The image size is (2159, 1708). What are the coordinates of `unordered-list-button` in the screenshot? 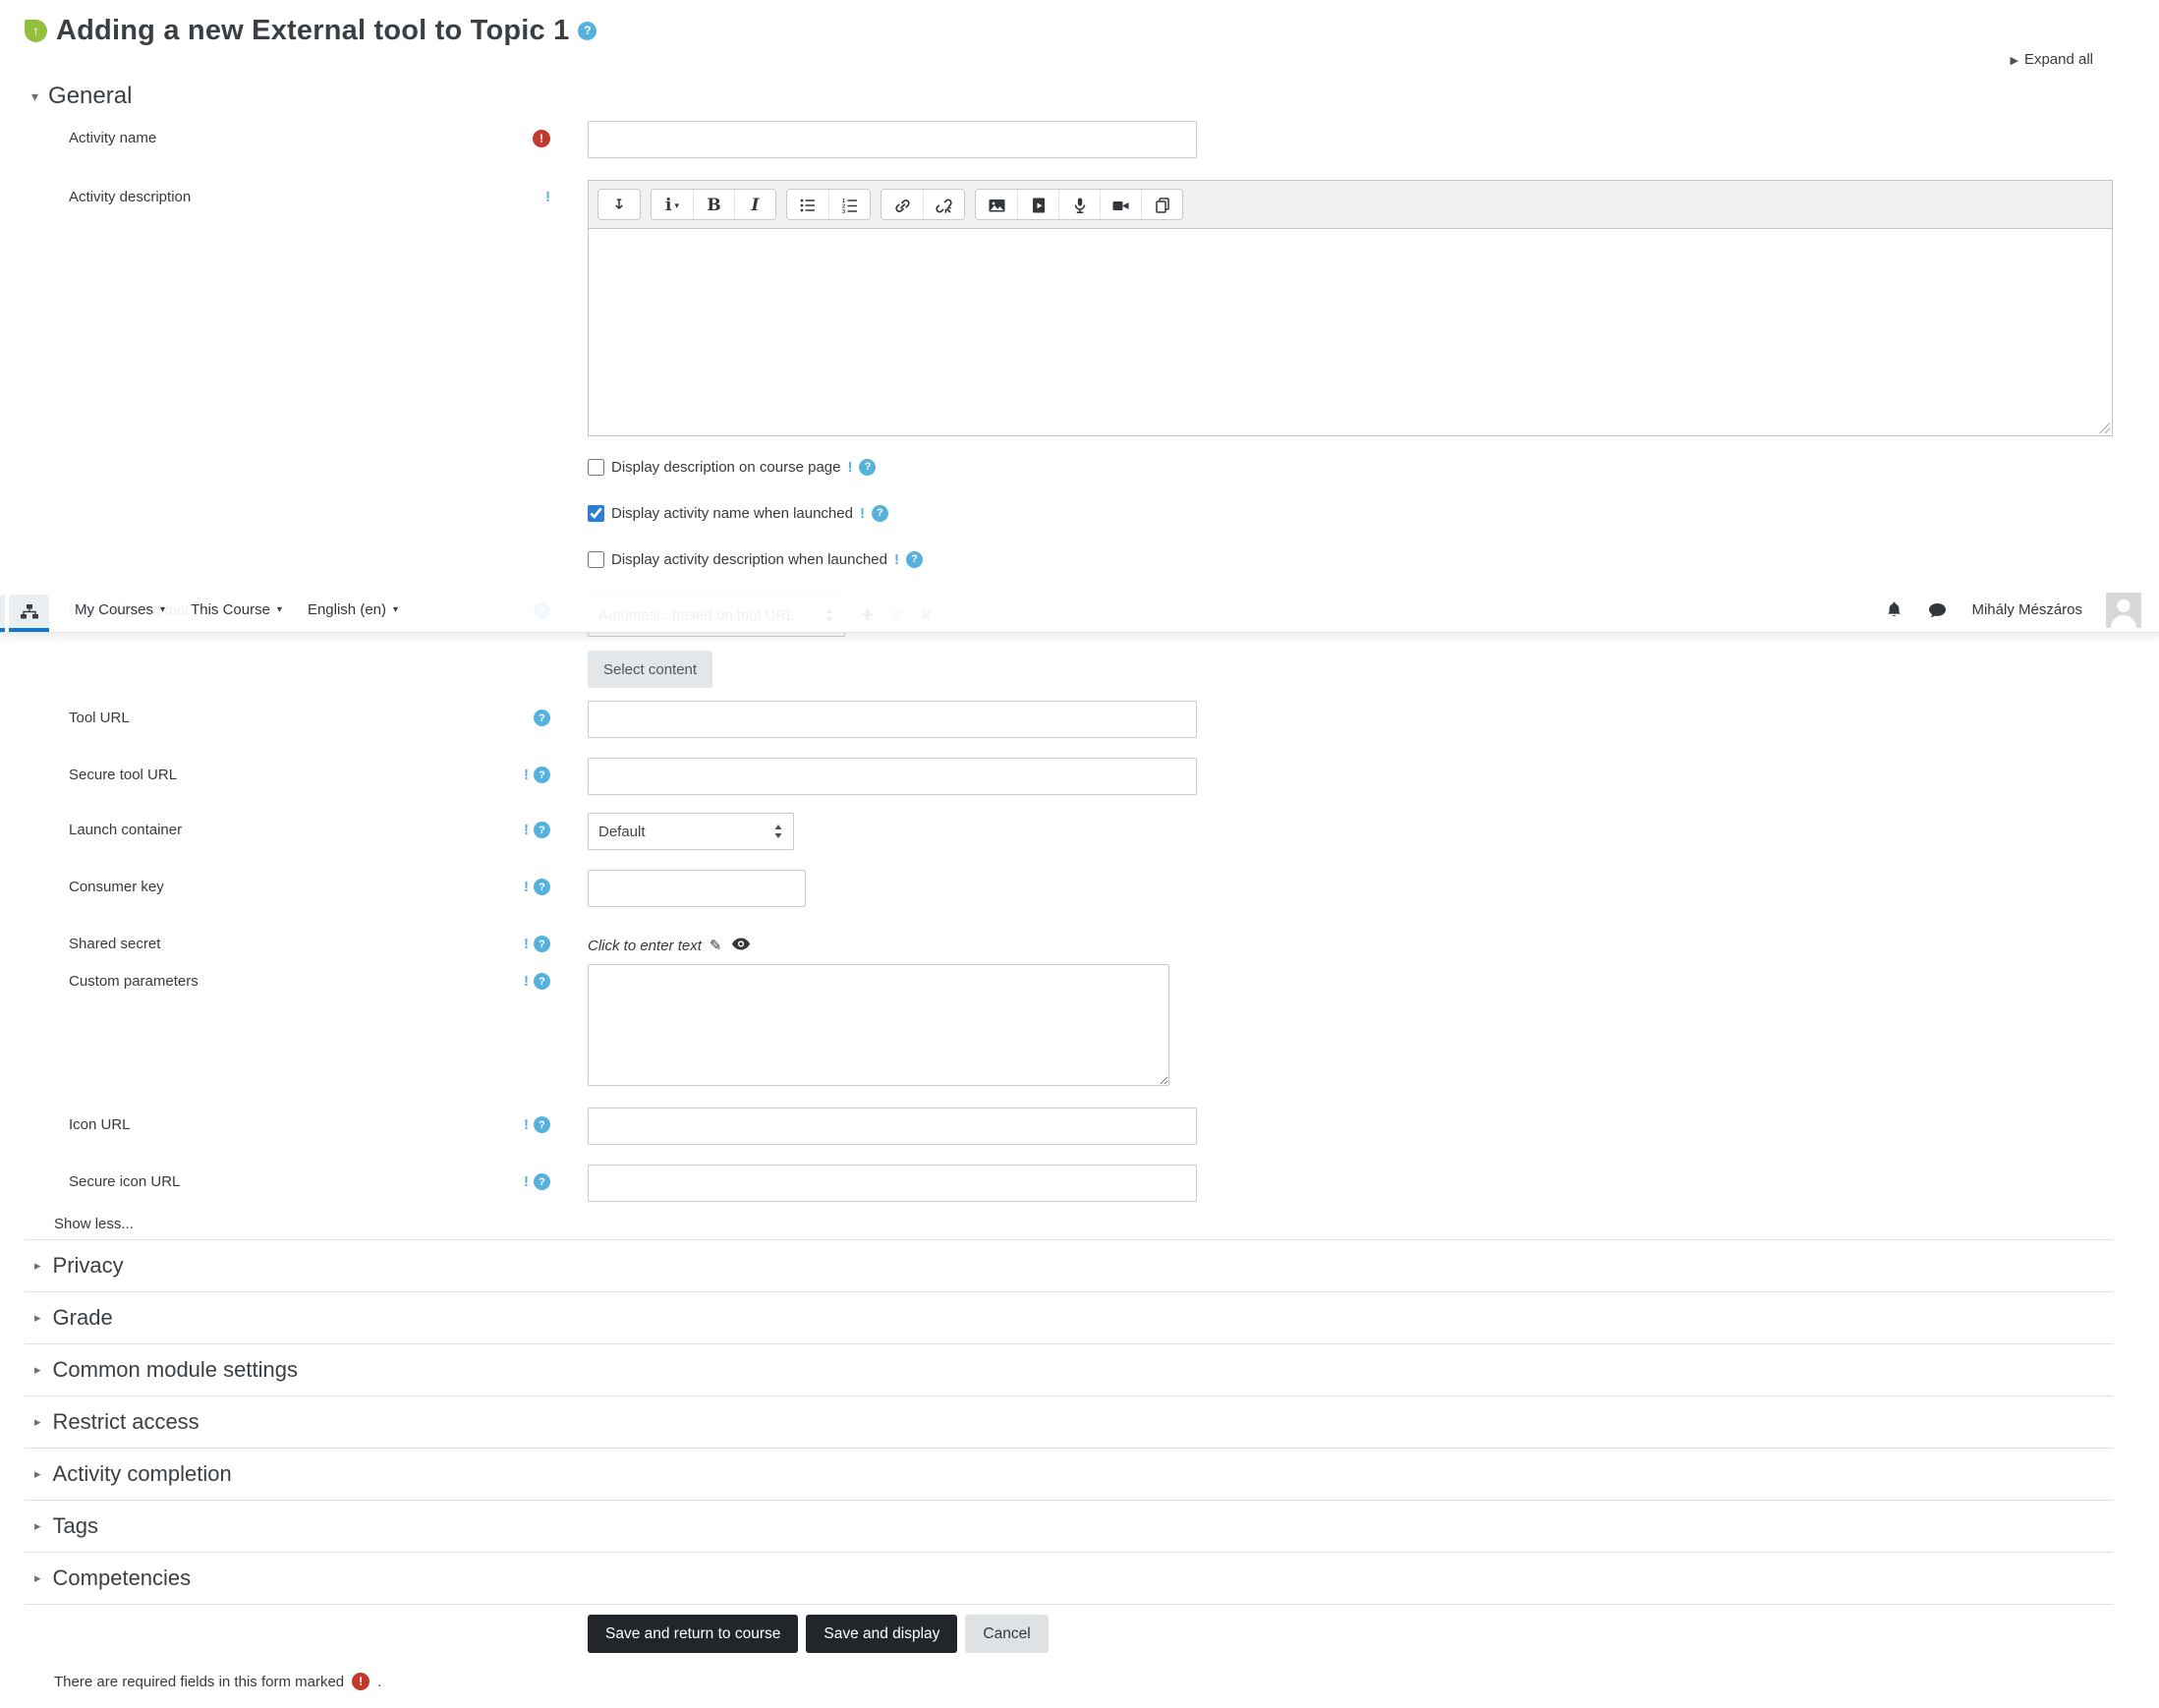 It's located at (807, 204).